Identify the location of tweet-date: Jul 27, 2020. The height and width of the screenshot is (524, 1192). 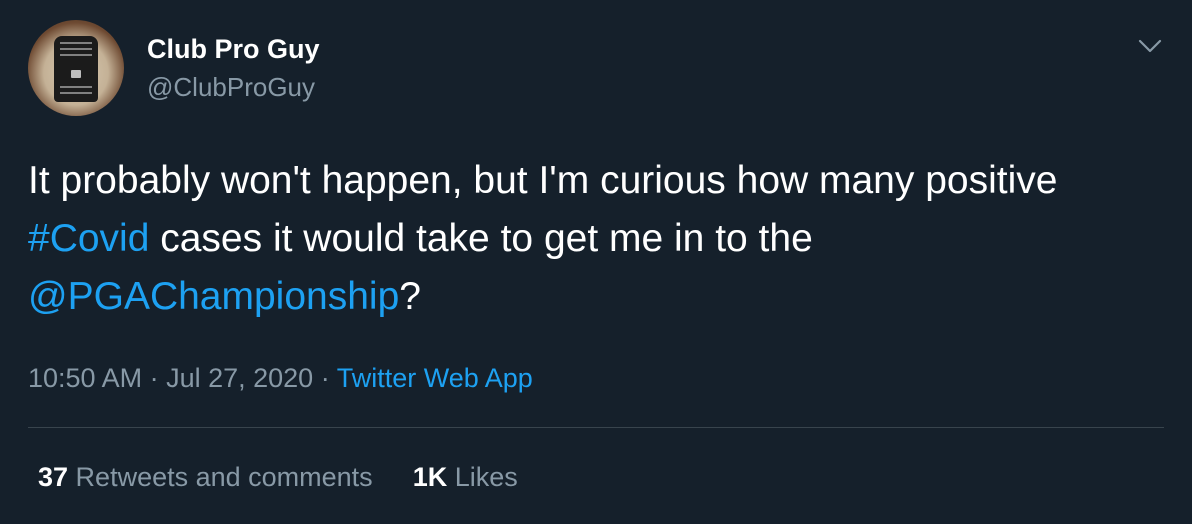
(239, 378).